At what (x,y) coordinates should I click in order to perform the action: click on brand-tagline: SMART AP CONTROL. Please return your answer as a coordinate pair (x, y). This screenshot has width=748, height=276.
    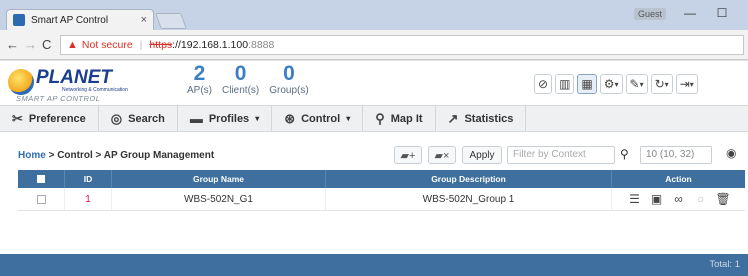
    Looking at the image, I should click on (58, 98).